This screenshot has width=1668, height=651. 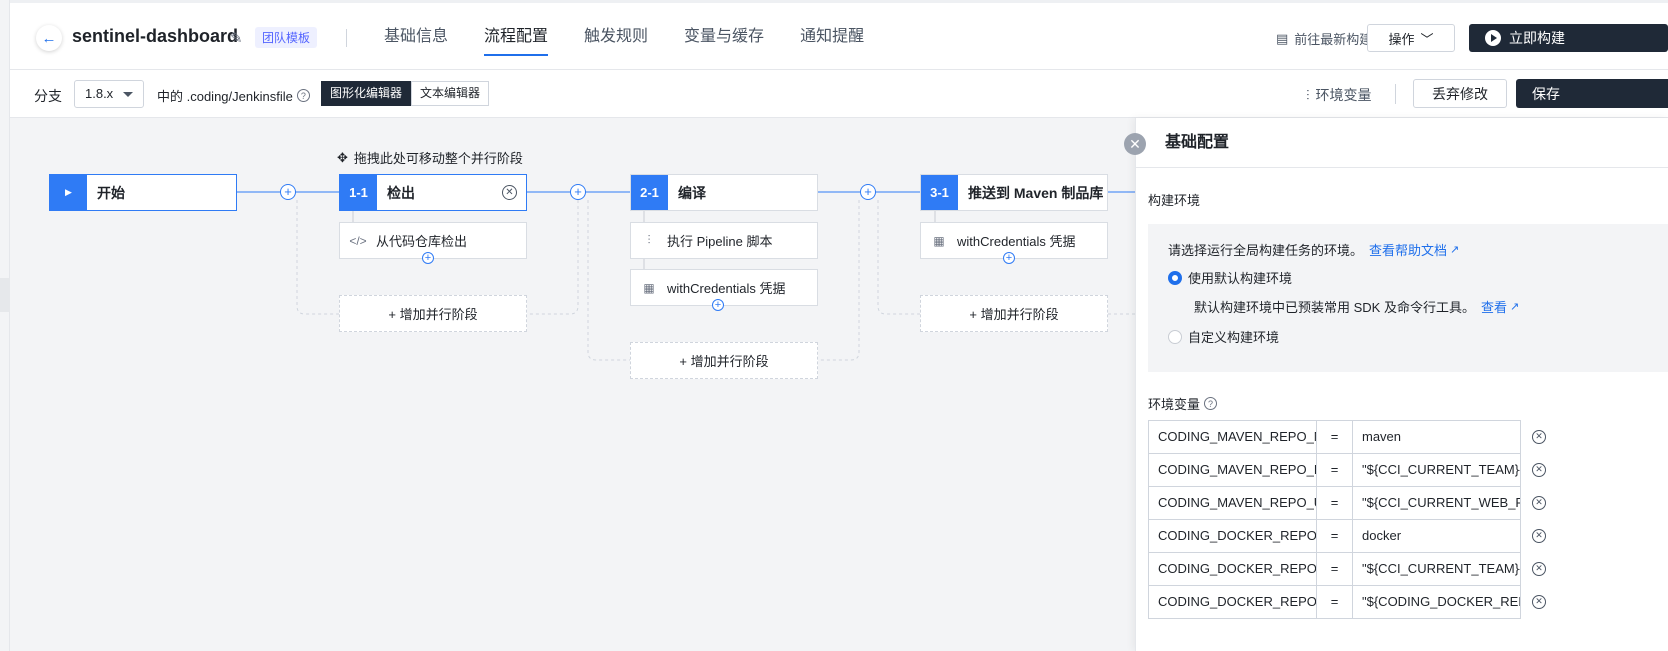 What do you see at coordinates (1240, 278) in the screenshot?
I see `option-label: 使用默认构建环境` at bounding box center [1240, 278].